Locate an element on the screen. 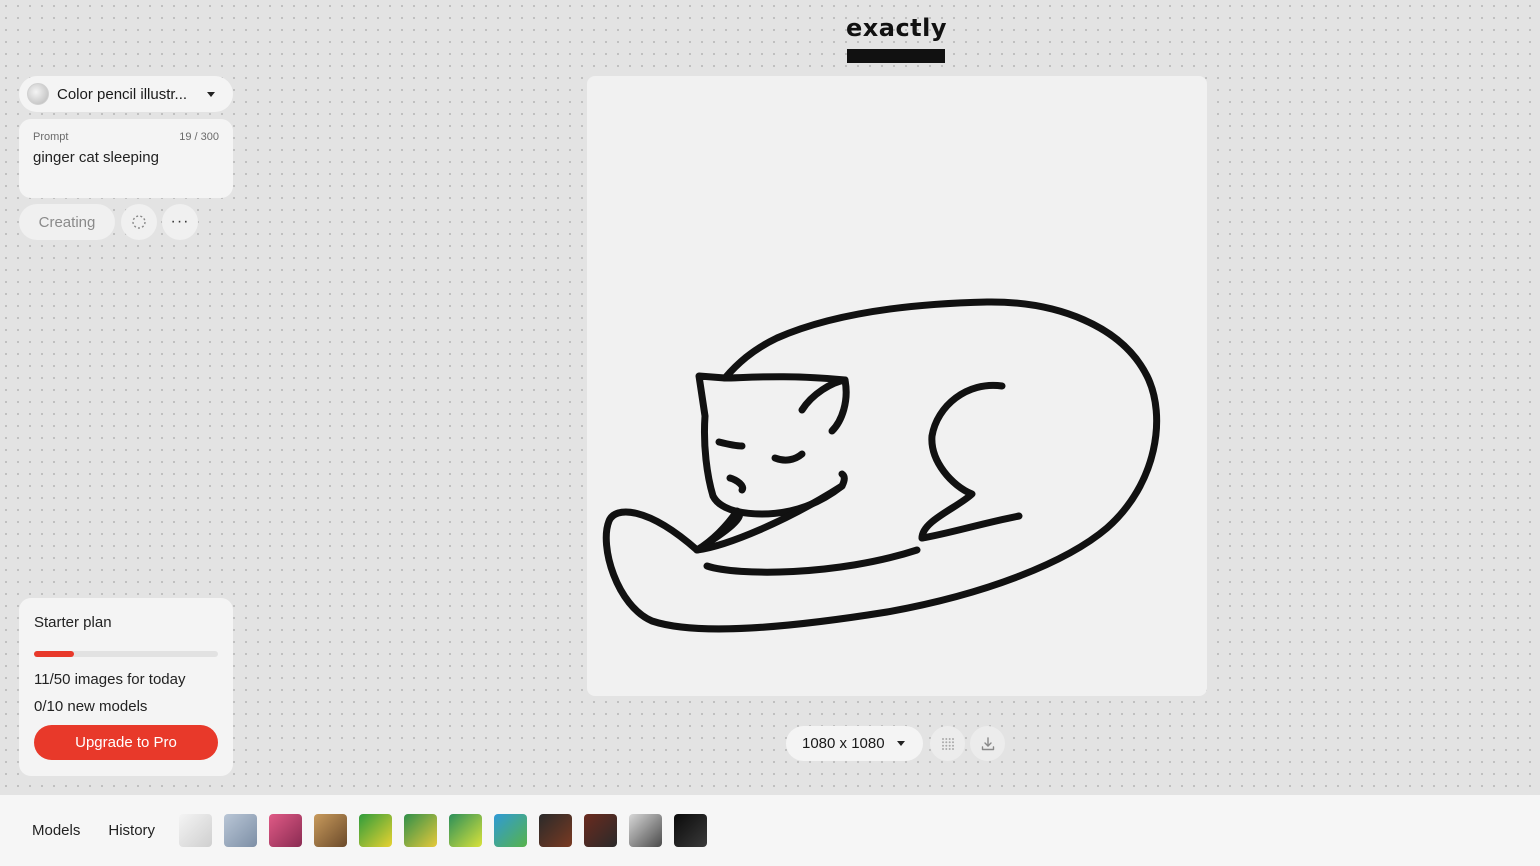 Image resolution: width=1540 pixels, height=866 pixels. prompt-char-count: 19 / 300 is located at coordinates (199, 137).